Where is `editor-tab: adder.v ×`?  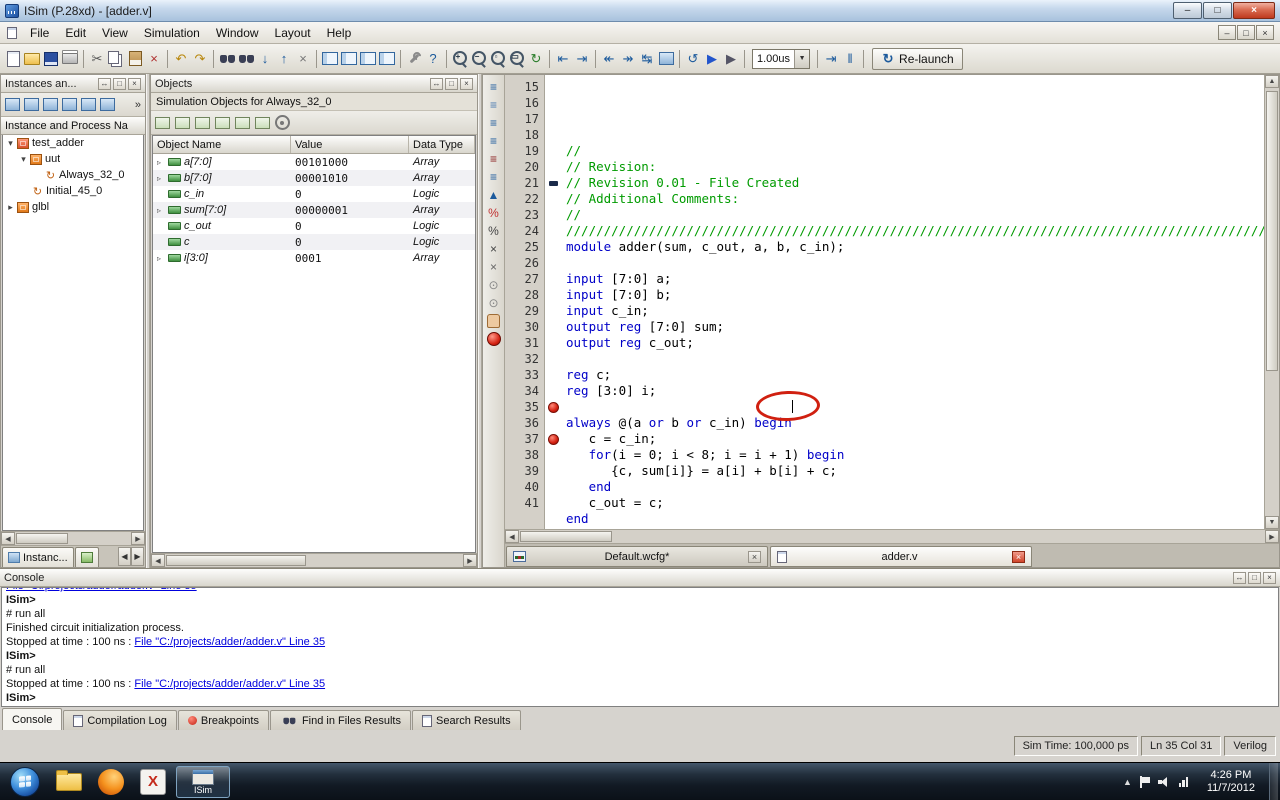
editor-tab: adder.v × is located at coordinates (901, 556).